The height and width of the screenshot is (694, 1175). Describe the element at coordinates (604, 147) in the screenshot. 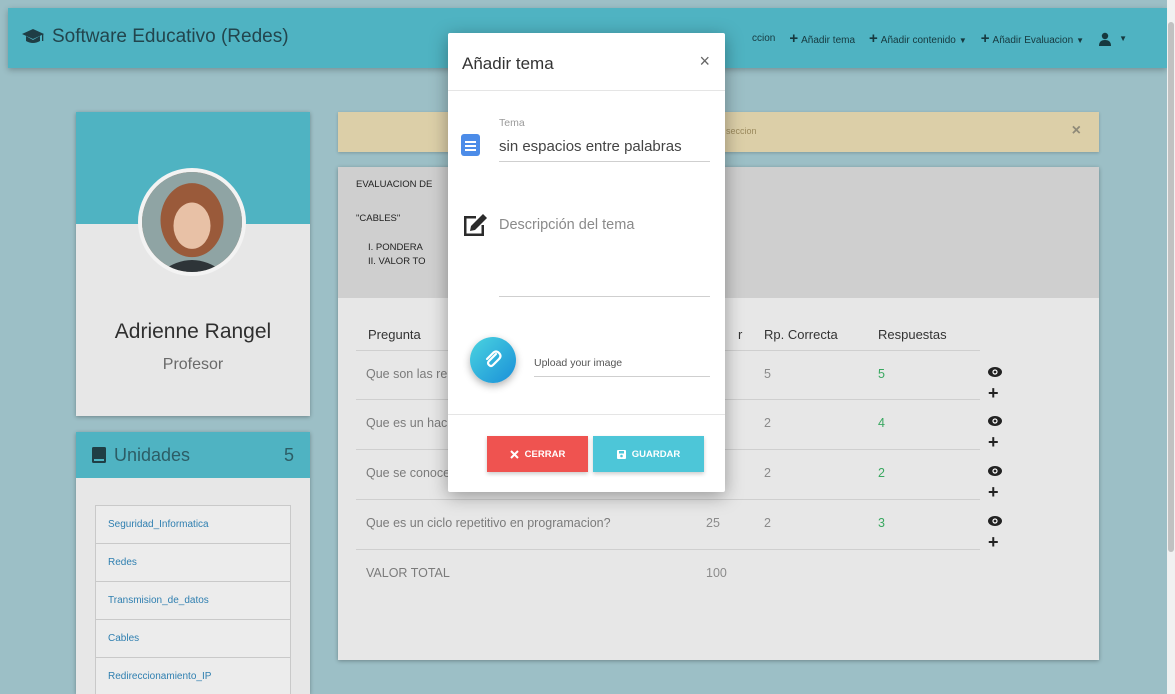

I see `tema-input` at that location.